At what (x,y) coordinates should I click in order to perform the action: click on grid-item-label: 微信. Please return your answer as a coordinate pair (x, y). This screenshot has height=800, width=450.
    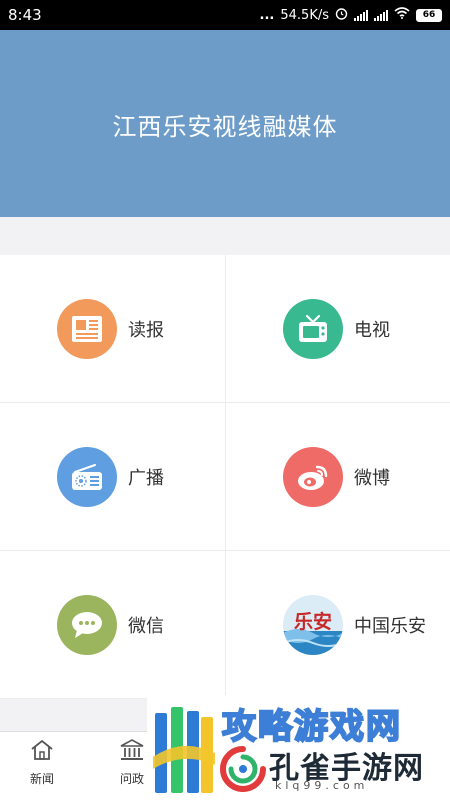
    Looking at the image, I should click on (146, 626).